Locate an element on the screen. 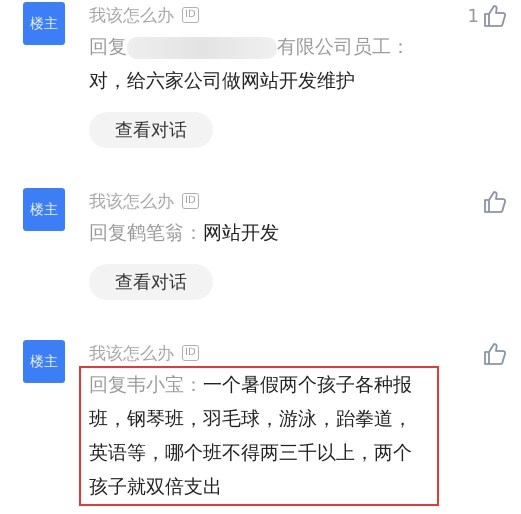 This screenshot has height=514, width=521. reply-text: 回复 有限公司员工： 对，给六家公司做网站开发维护 is located at coordinates (250, 64).